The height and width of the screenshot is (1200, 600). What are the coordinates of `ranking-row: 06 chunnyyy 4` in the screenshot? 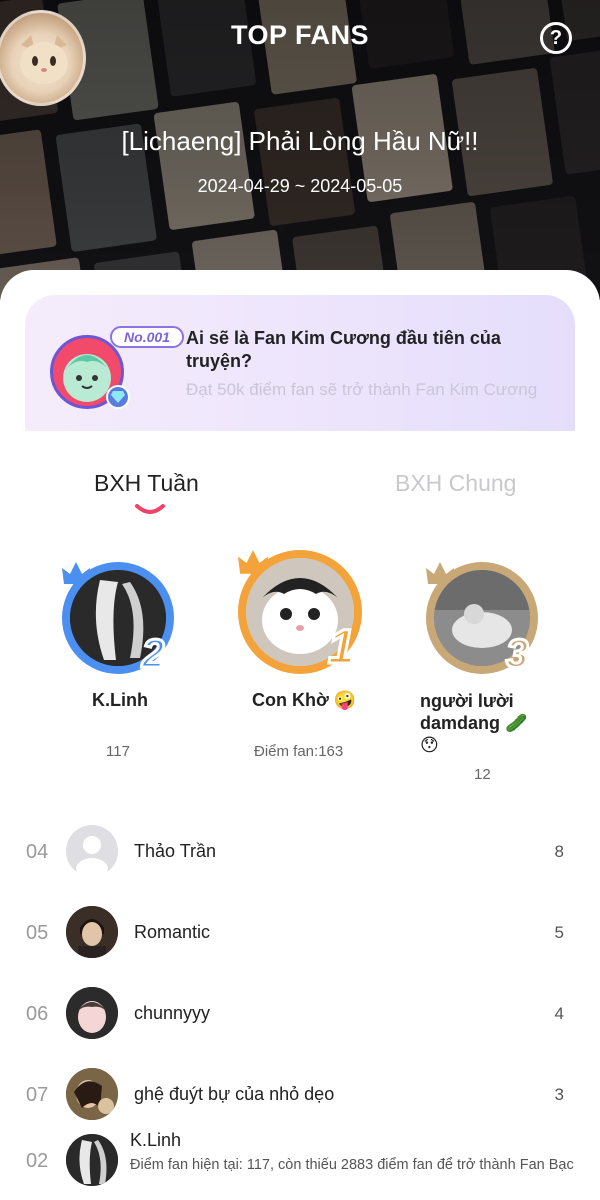 It's located at (300, 1012).